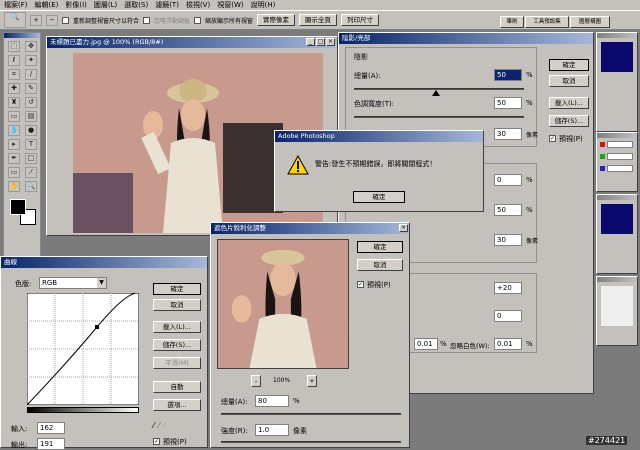 This screenshot has height=450, width=640. I want to click on stamp-tool-icon: ♜, so click(14, 102).